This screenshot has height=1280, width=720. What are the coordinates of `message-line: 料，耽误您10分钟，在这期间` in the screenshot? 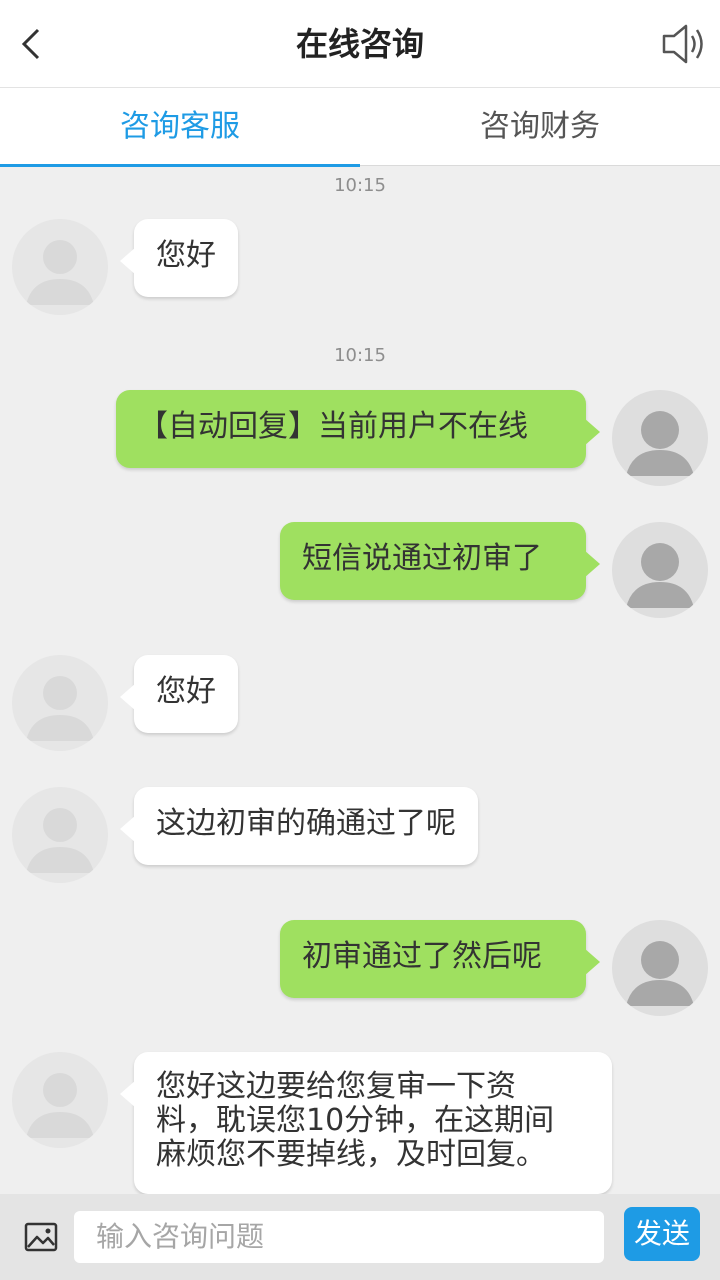 It's located at (355, 1120).